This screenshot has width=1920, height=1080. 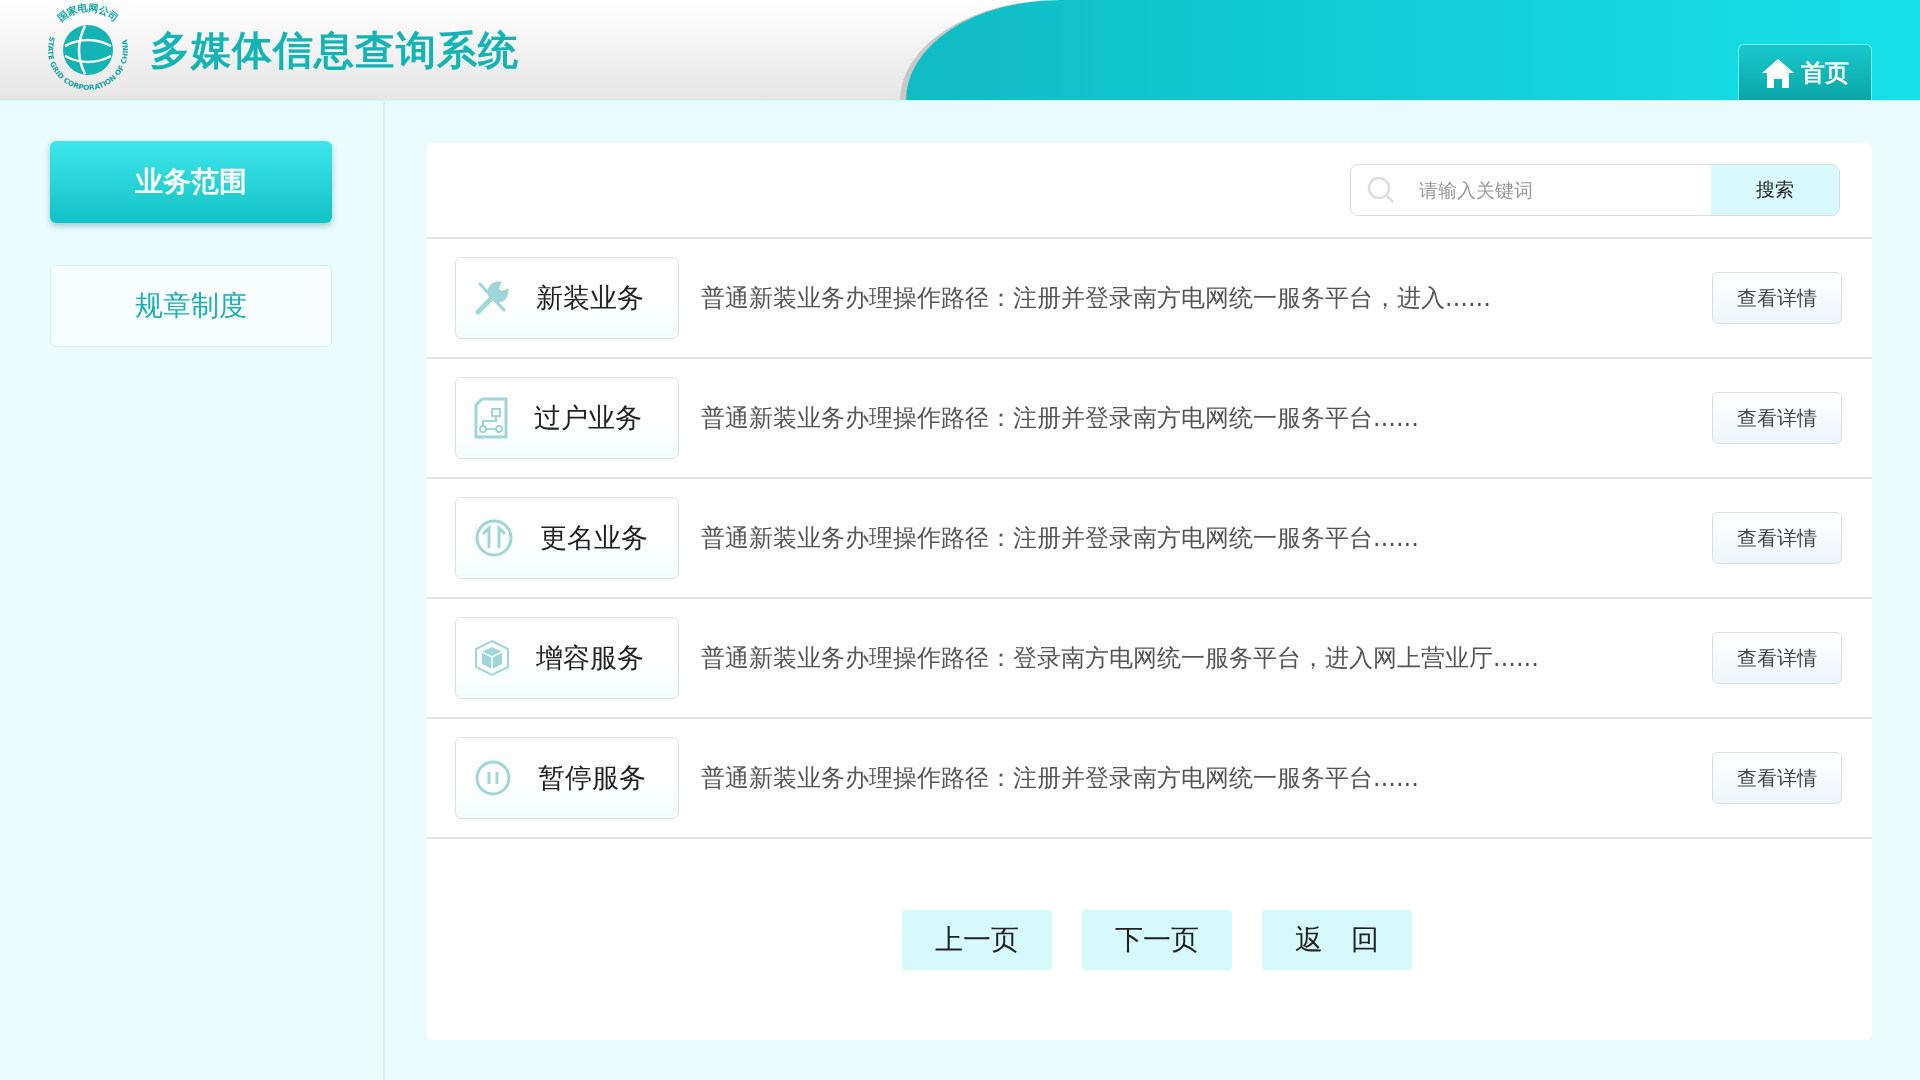 I want to click on service-tag: 新装业务, so click(x=567, y=298).